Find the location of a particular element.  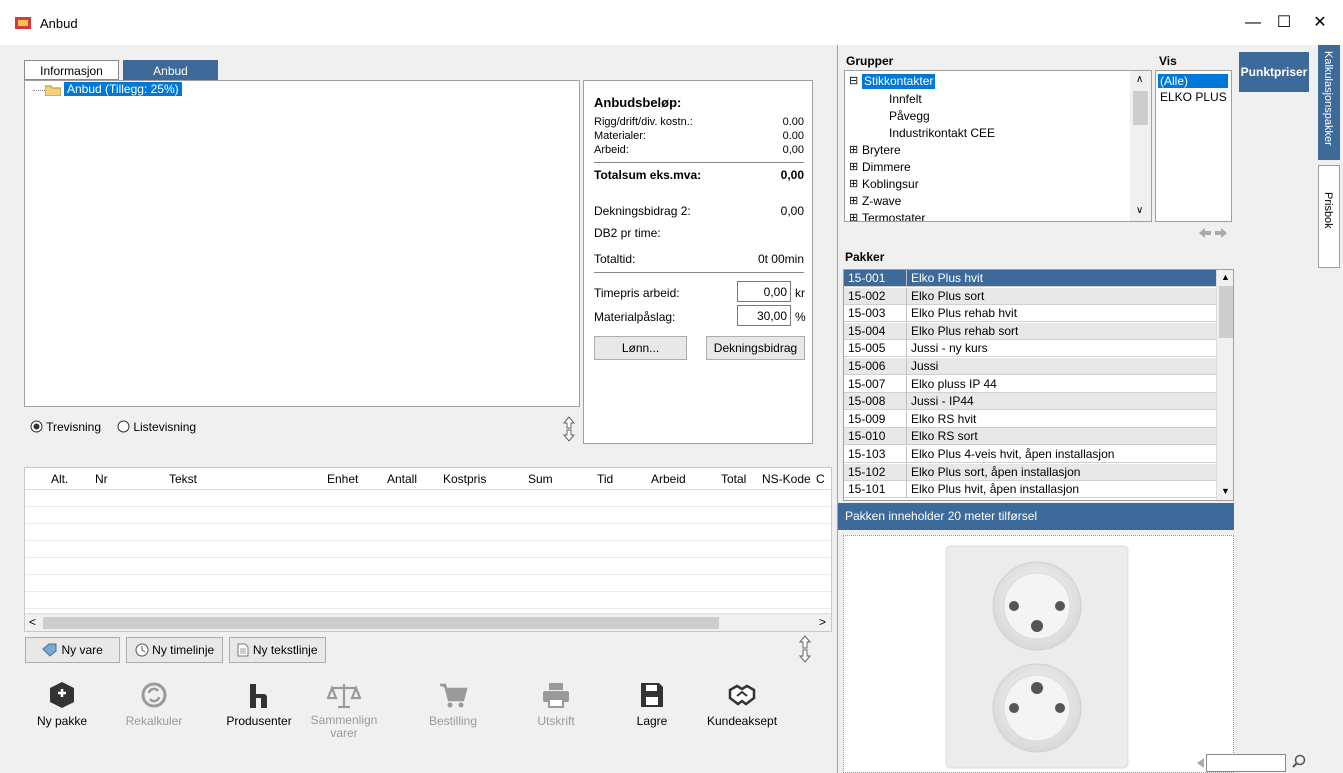

maximize-button: ☐ is located at coordinates (1284, 23).